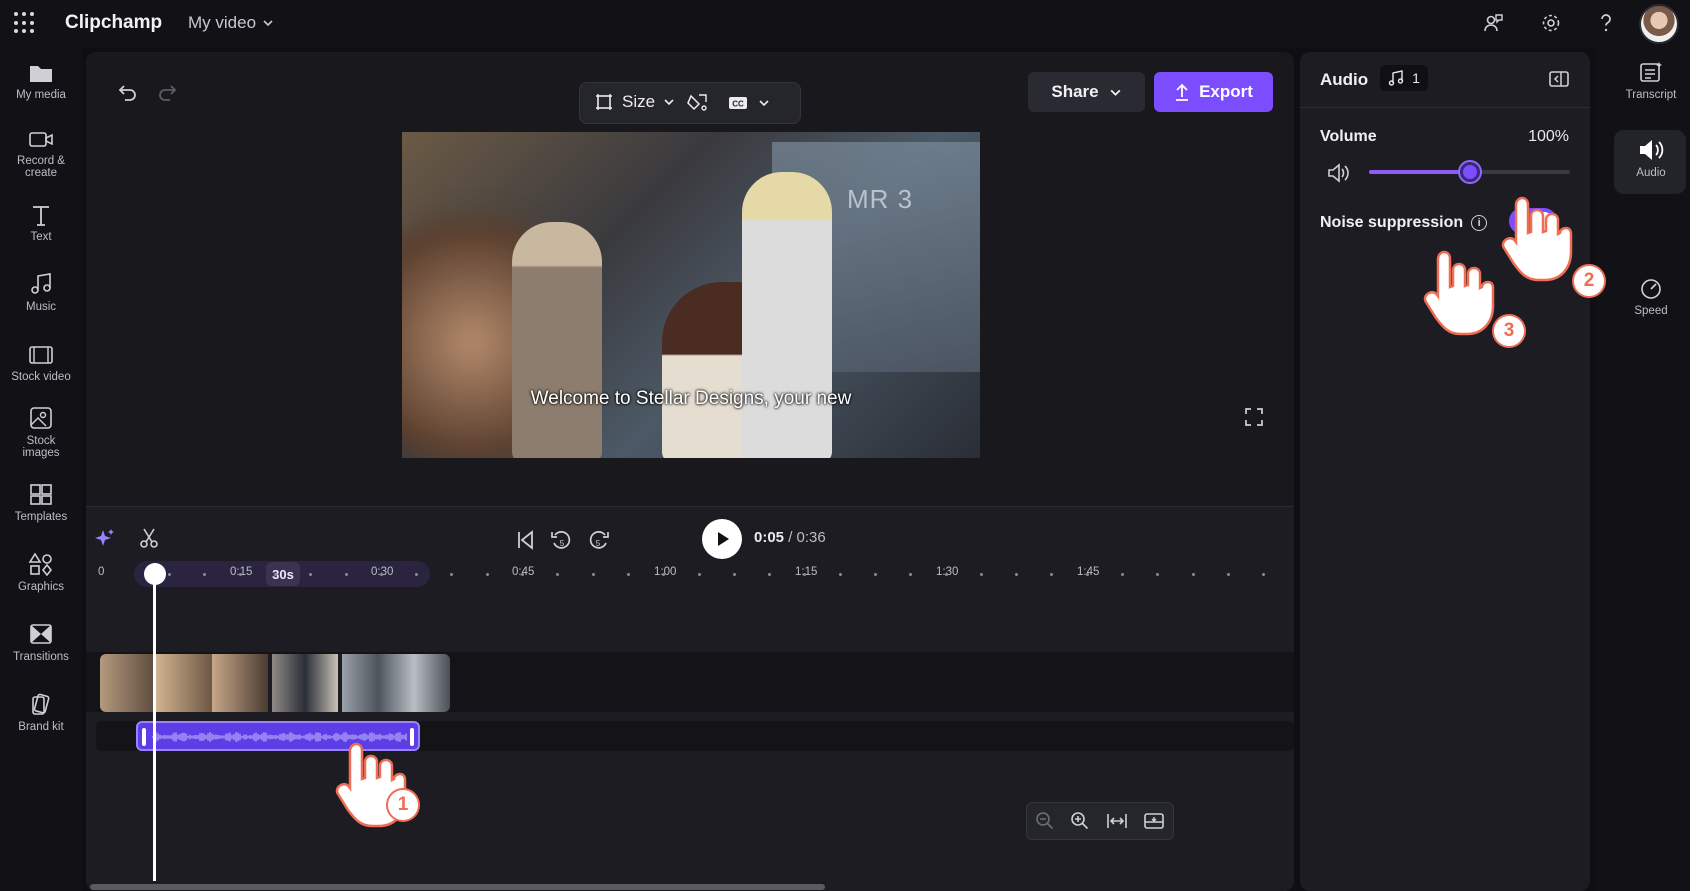  Describe the element at coordinates (1254, 417) in the screenshot. I see `fullscreen-icon` at that location.